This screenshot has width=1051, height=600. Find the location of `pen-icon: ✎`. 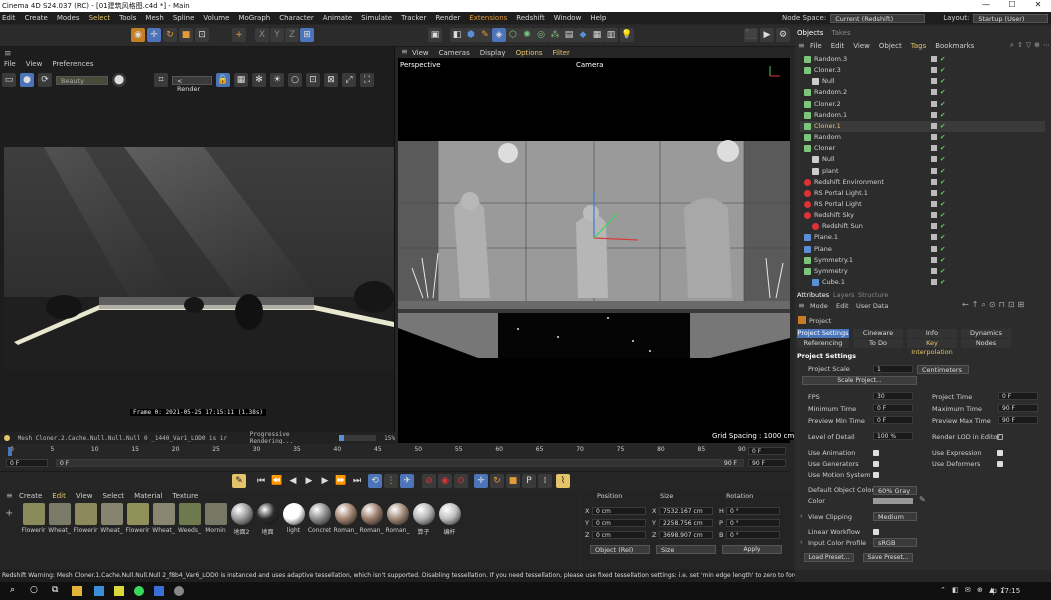

pen-icon: ✎ is located at coordinates (485, 35).